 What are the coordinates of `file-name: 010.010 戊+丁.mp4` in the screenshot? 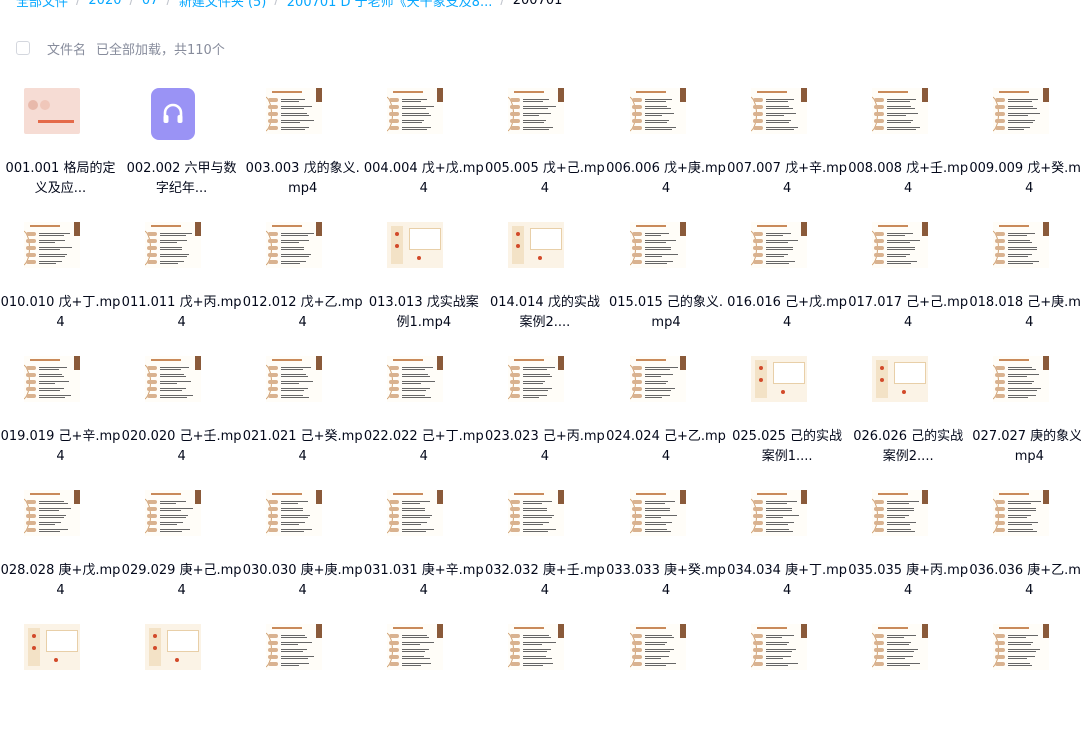 It's located at (60, 312).